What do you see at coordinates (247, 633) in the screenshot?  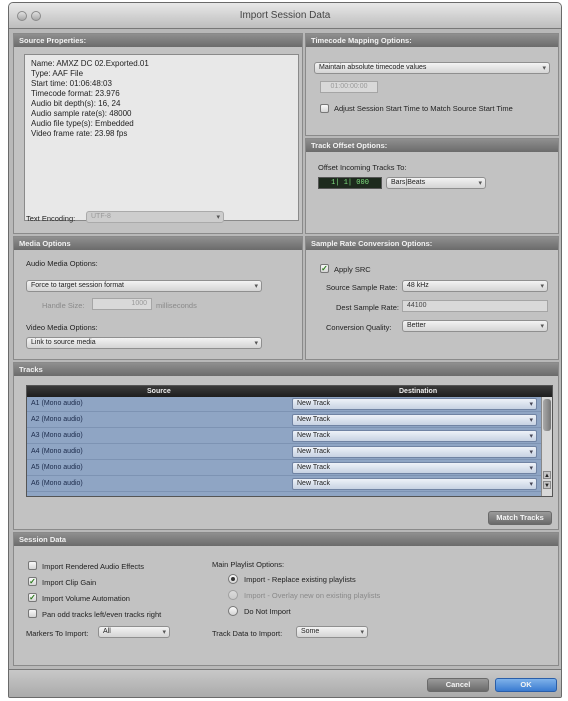 I see `track-data-label: Track Data to Import:` at bounding box center [247, 633].